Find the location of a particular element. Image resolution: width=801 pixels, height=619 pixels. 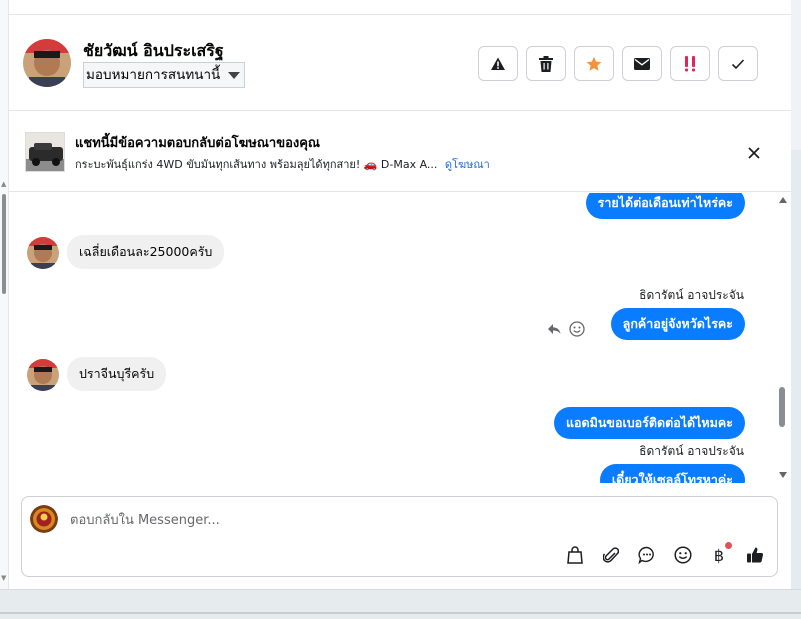

check-icon is located at coordinates (738, 63).